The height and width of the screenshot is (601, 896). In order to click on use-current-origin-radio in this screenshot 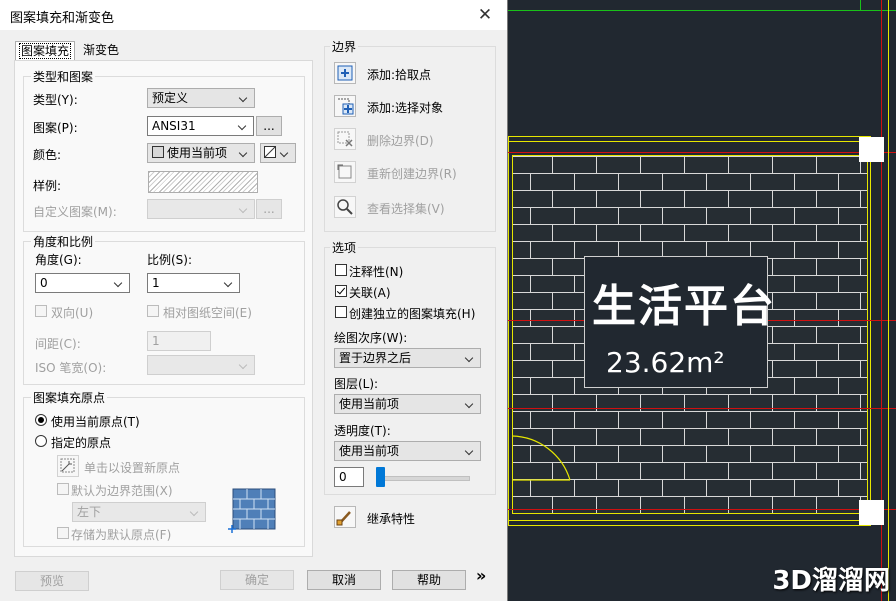, I will do `click(41, 420)`.